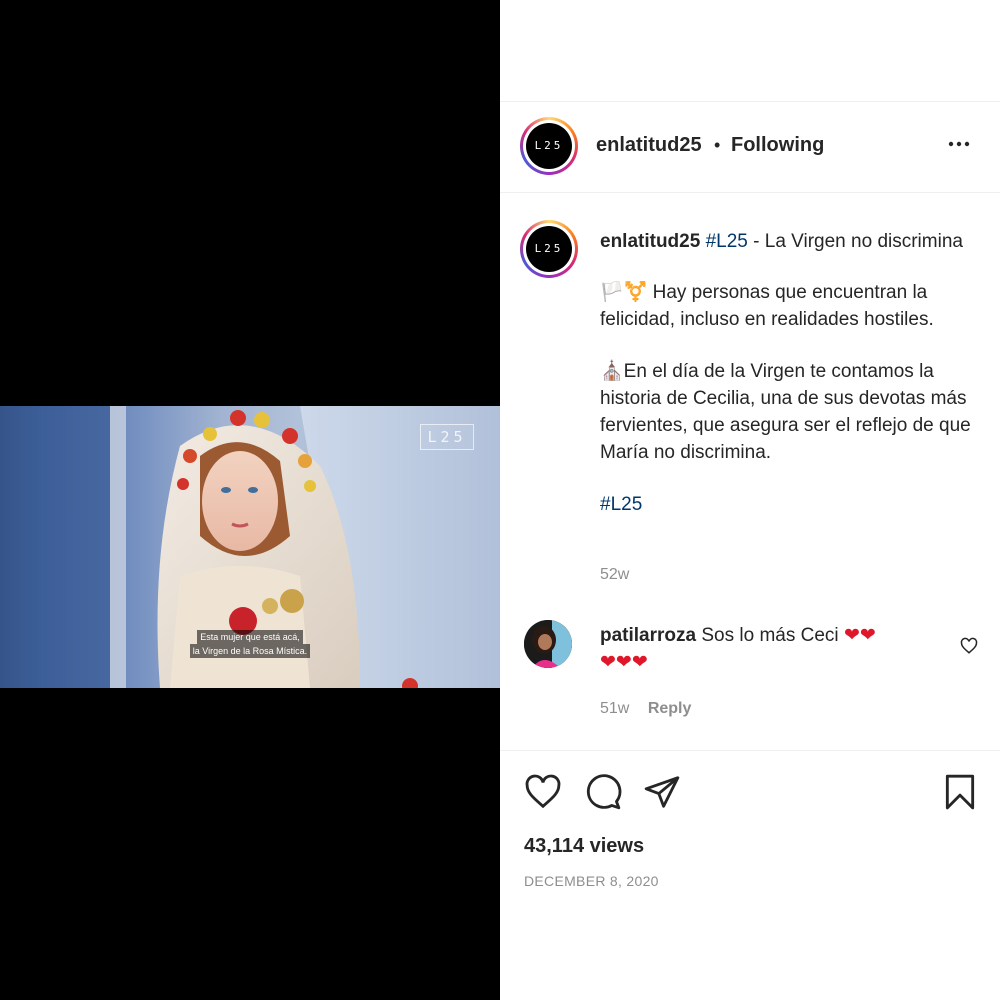 The height and width of the screenshot is (1000, 1000). What do you see at coordinates (662, 792) in the screenshot?
I see `send-icon` at bounding box center [662, 792].